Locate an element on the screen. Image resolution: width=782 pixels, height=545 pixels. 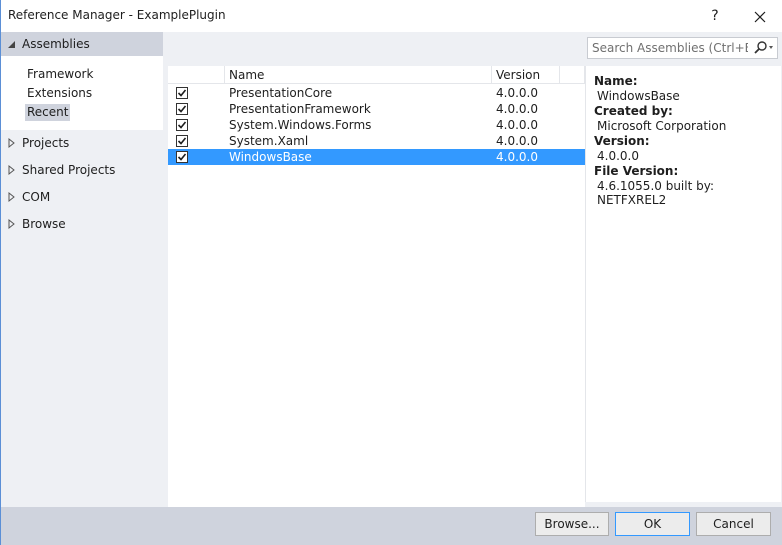
nav-item-framework: Framework is located at coordinates (60, 74).